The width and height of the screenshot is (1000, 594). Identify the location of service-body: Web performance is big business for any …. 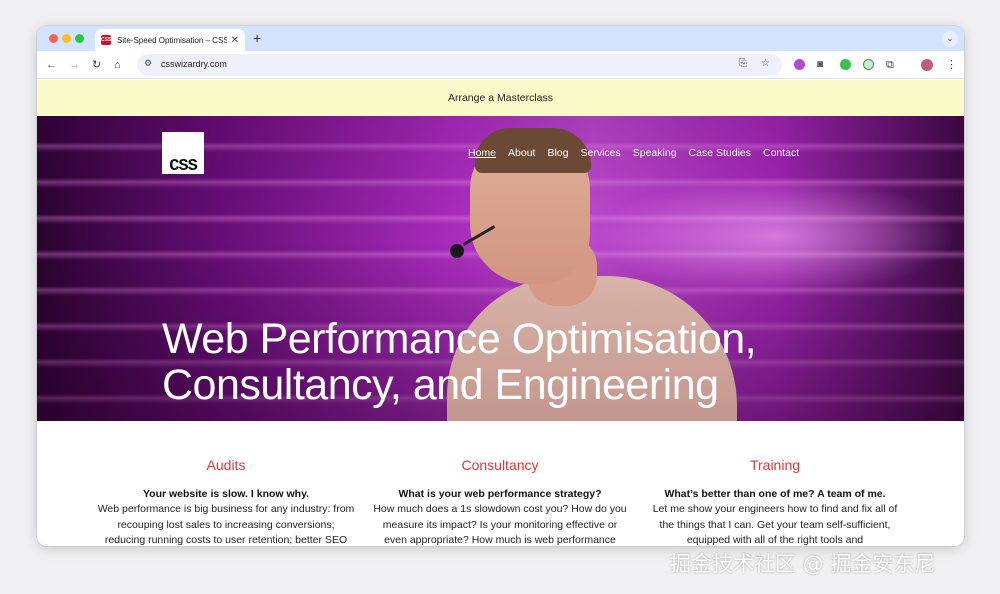
(226, 524).